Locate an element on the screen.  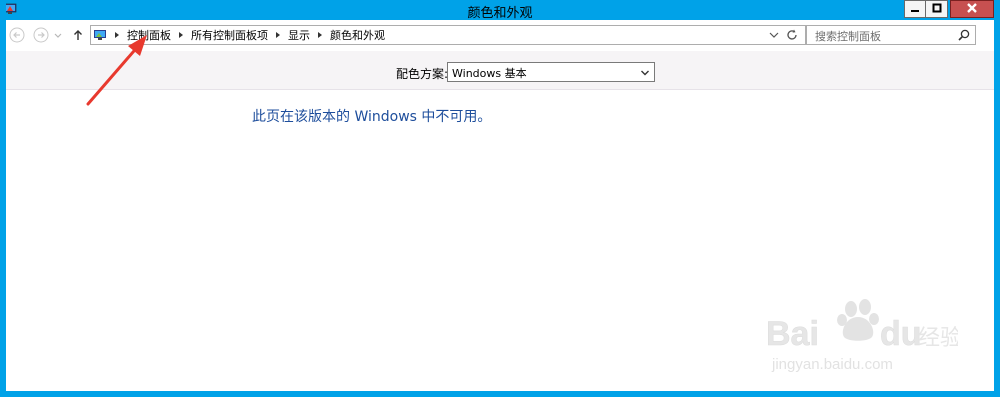
search-input: 搜索控制面板 is located at coordinates (848, 36).